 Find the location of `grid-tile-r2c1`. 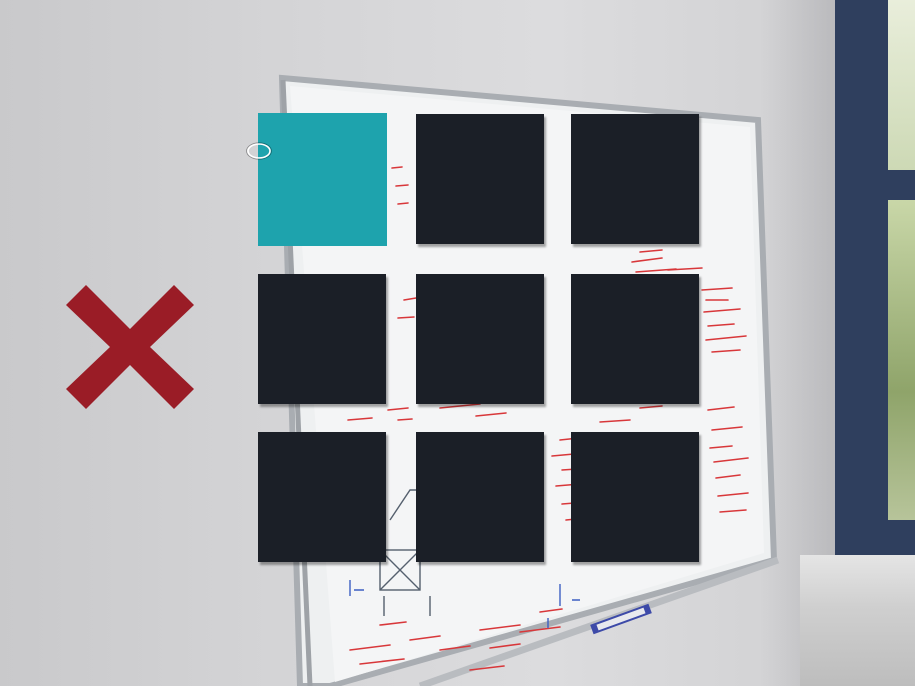

grid-tile-r2c1 is located at coordinates (322, 339).